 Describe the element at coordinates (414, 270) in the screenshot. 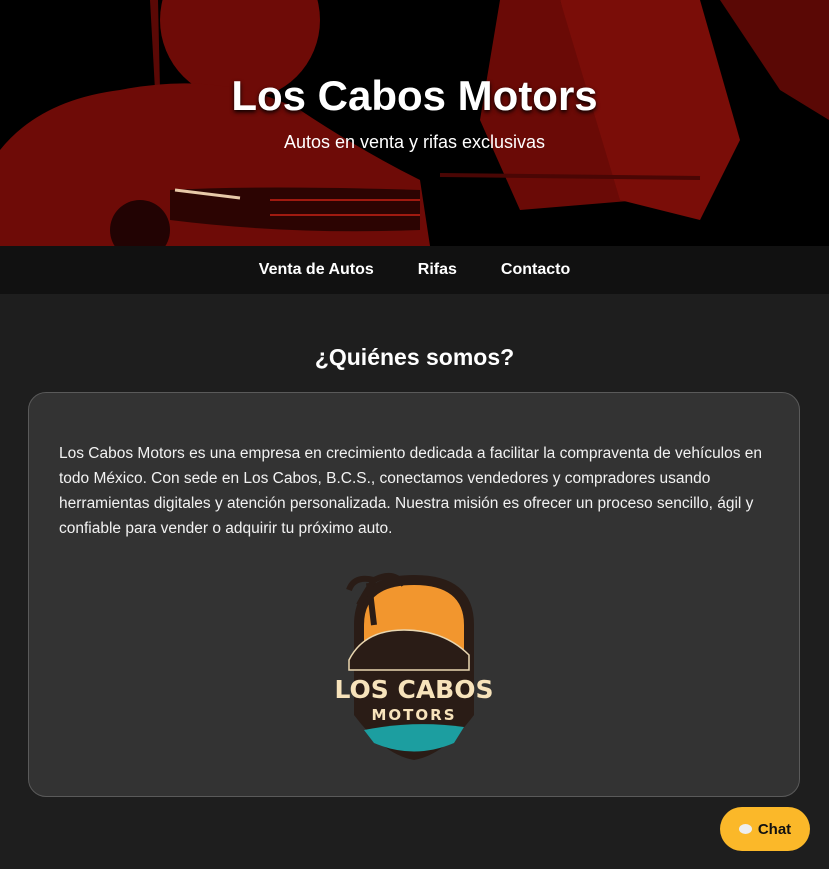

I see `main-nav: Venta de Autos Rifas Contacto` at that location.